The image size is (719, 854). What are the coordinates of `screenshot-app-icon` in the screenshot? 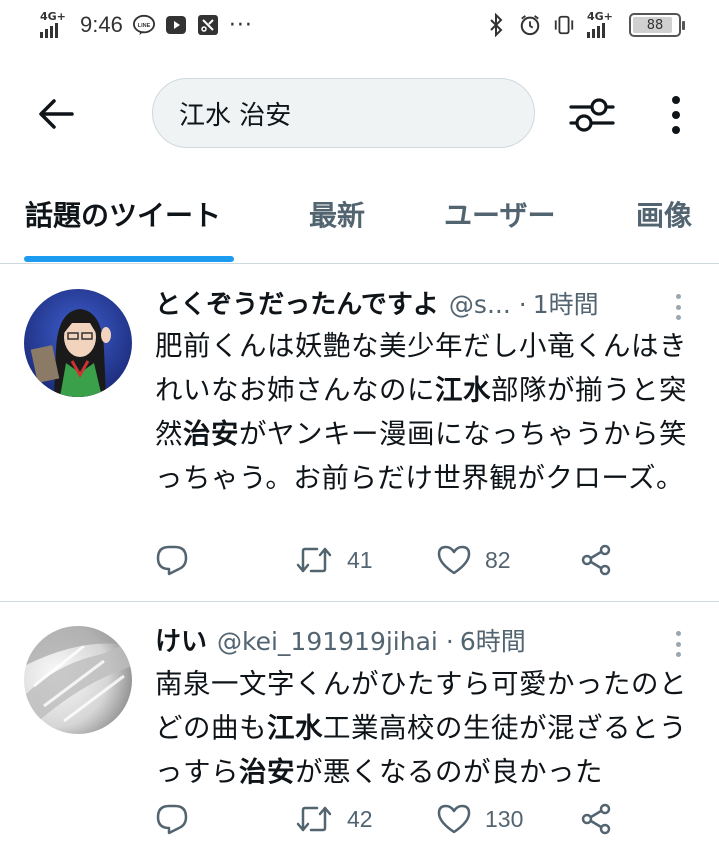 It's located at (208, 25).